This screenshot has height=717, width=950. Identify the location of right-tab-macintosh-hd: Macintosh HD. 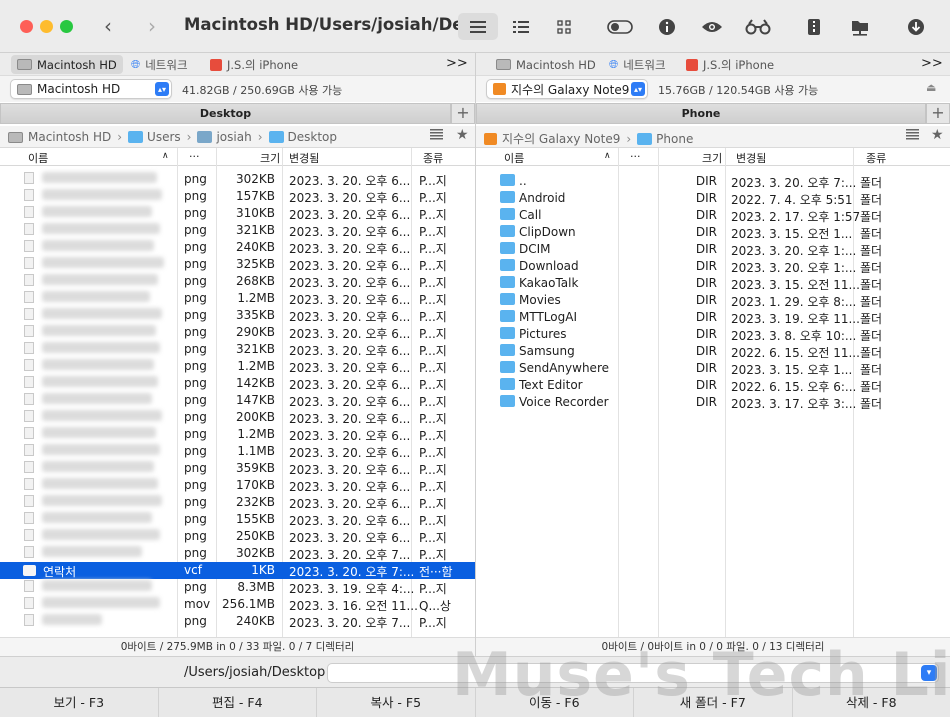
(546, 64).